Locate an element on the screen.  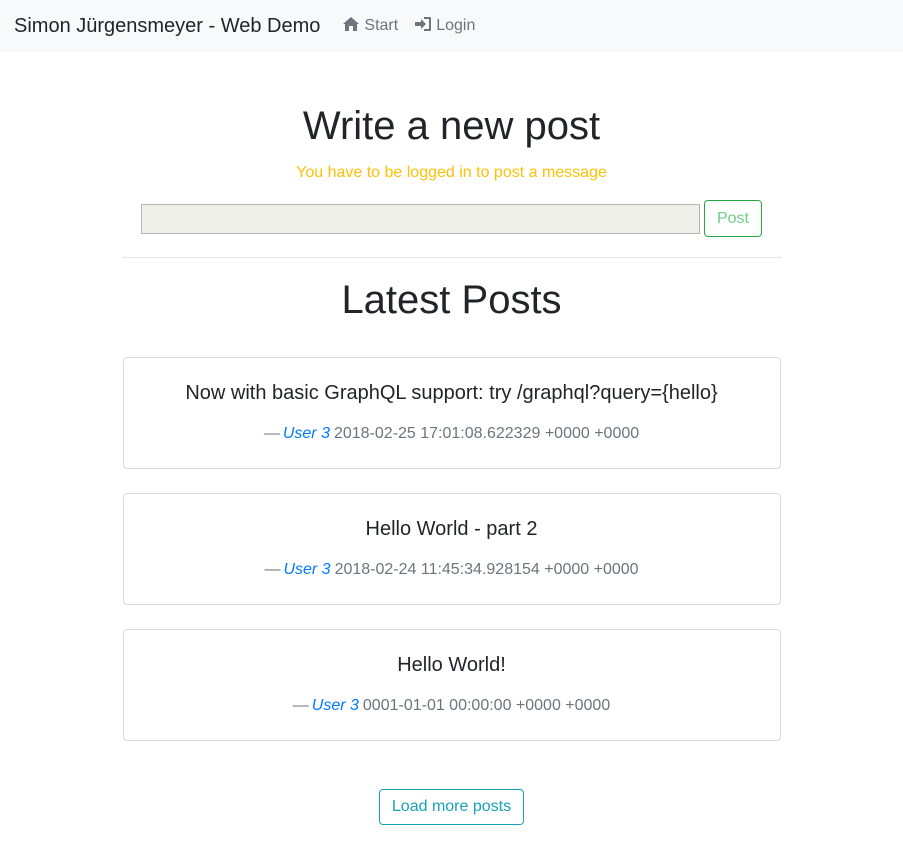
latest-posts-title: Latest Posts is located at coordinates (451, 300).